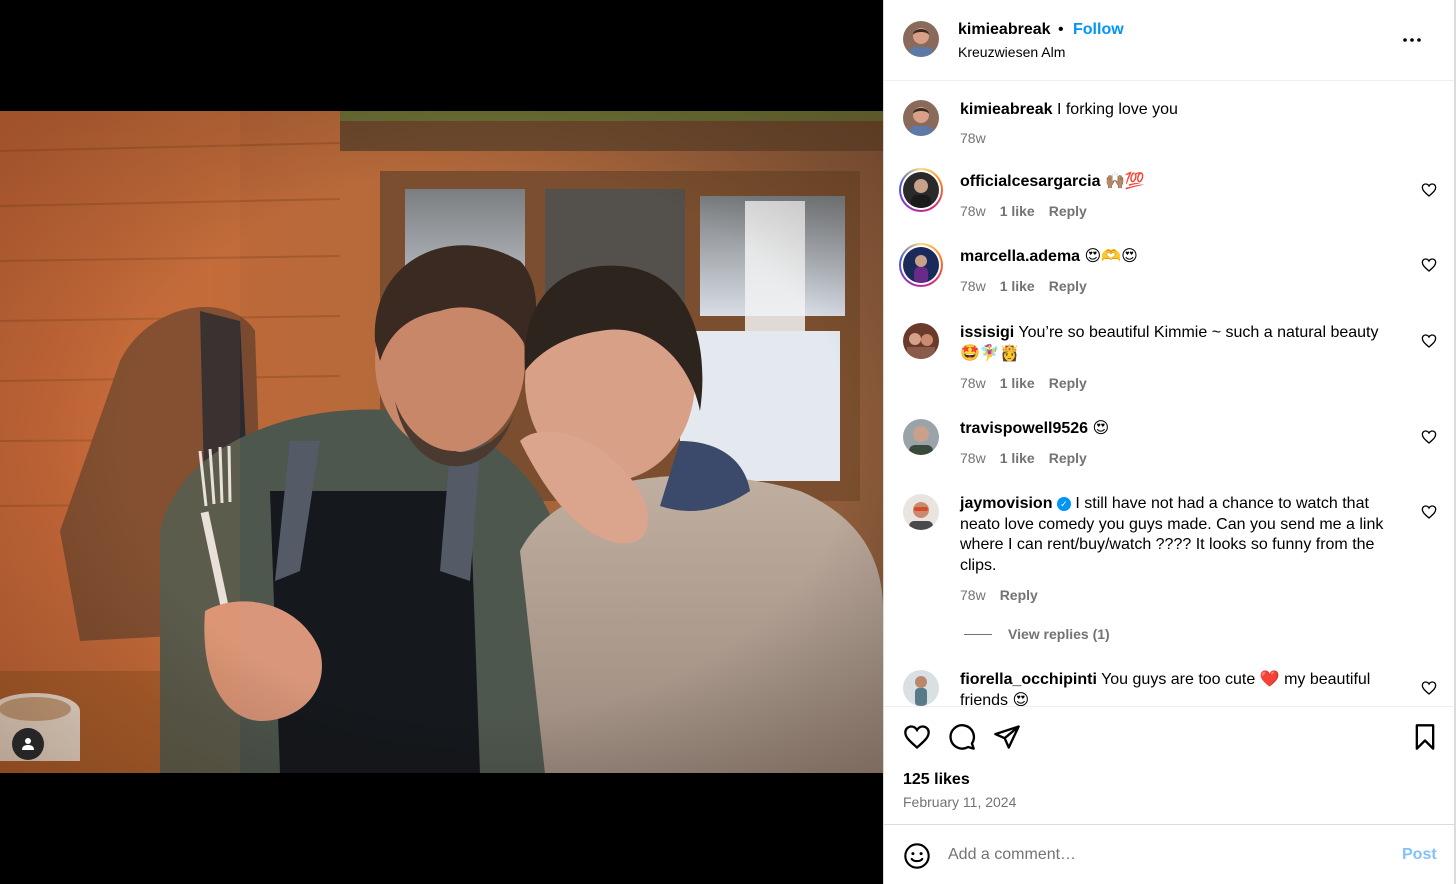 The image size is (1456, 884). What do you see at coordinates (973, 138) in the screenshot?
I see `caption-time: 78w` at bounding box center [973, 138].